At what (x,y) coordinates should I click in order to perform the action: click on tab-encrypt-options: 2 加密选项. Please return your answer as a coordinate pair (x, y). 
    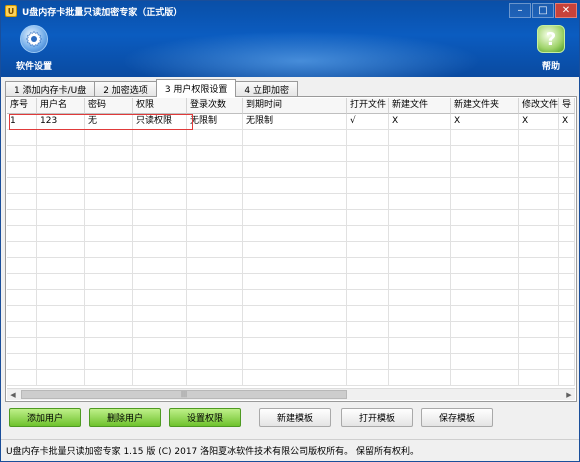
    Looking at the image, I should click on (125, 89).